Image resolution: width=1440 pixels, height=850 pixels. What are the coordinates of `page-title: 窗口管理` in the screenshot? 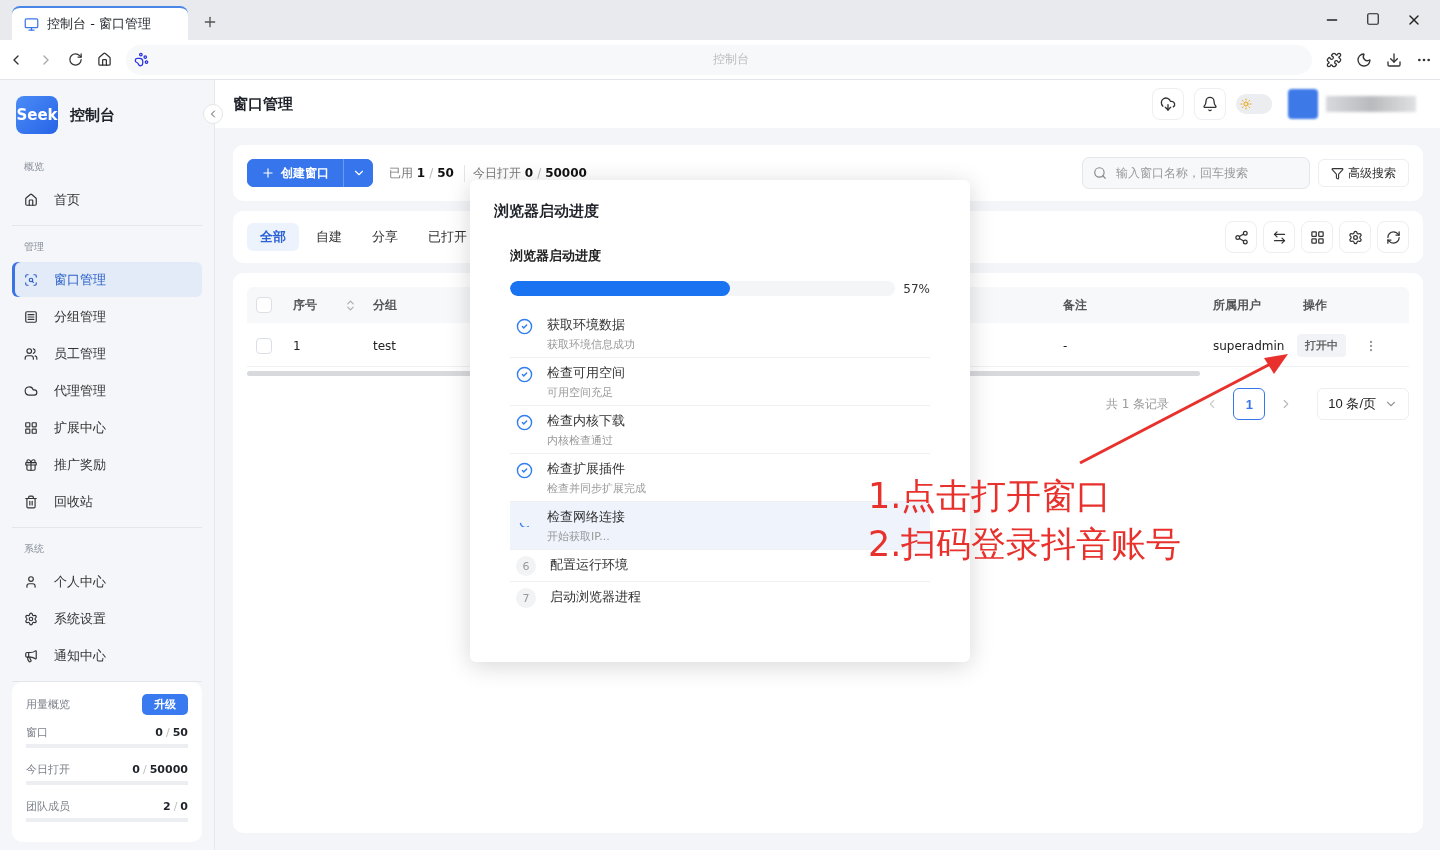 It's located at (263, 104).